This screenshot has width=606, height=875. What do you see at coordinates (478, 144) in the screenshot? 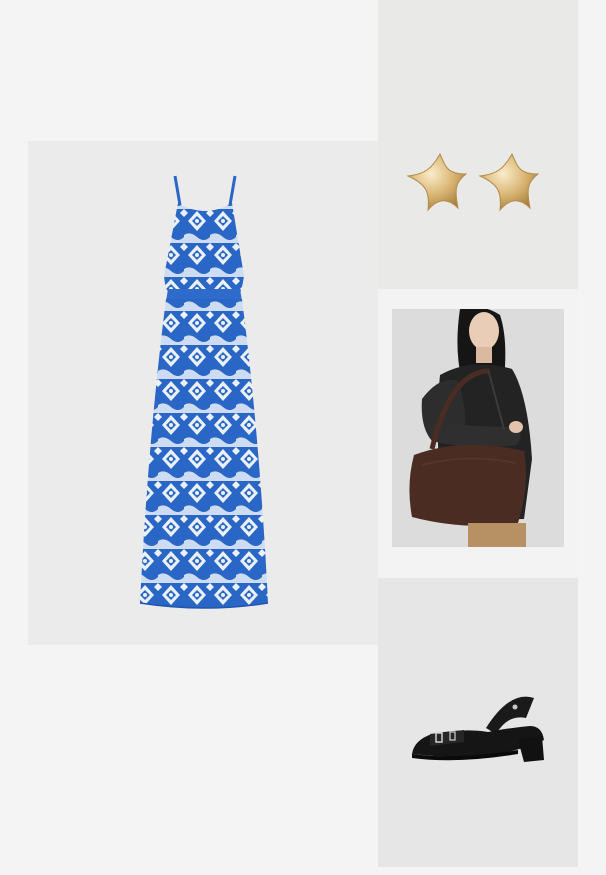
I see `earrings-product-tile` at bounding box center [478, 144].